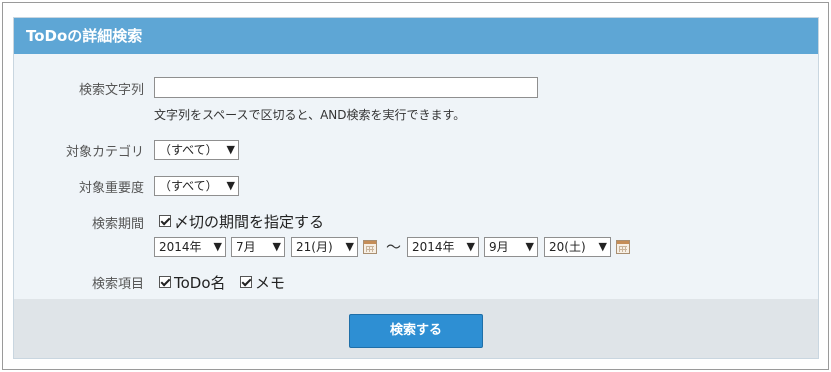 The height and width of the screenshot is (372, 831). Describe the element at coordinates (314, 247) in the screenshot. I see `from-day-value: 21(月)` at that location.